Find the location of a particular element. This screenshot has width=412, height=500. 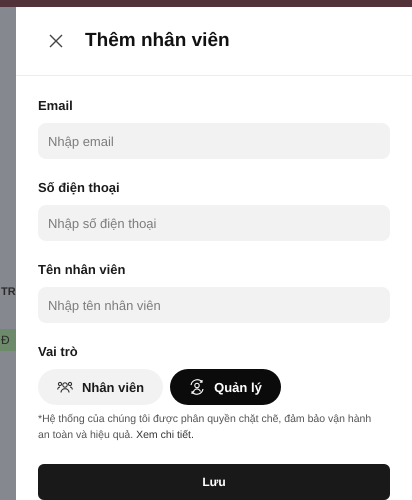

details-link: Xem chi tiết. is located at coordinates (165, 435).